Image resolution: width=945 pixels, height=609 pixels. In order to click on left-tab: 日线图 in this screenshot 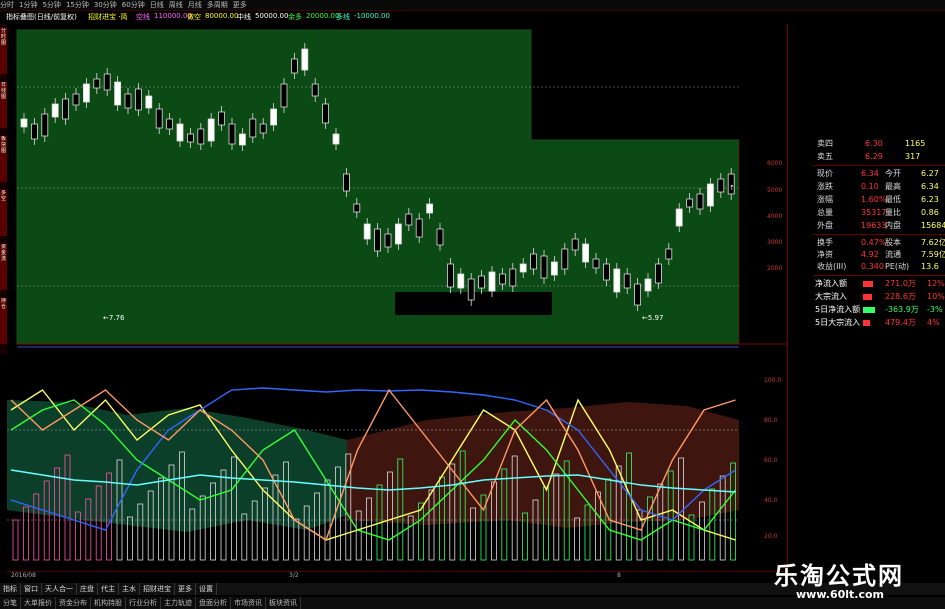, I will do `click(3, 105)`.